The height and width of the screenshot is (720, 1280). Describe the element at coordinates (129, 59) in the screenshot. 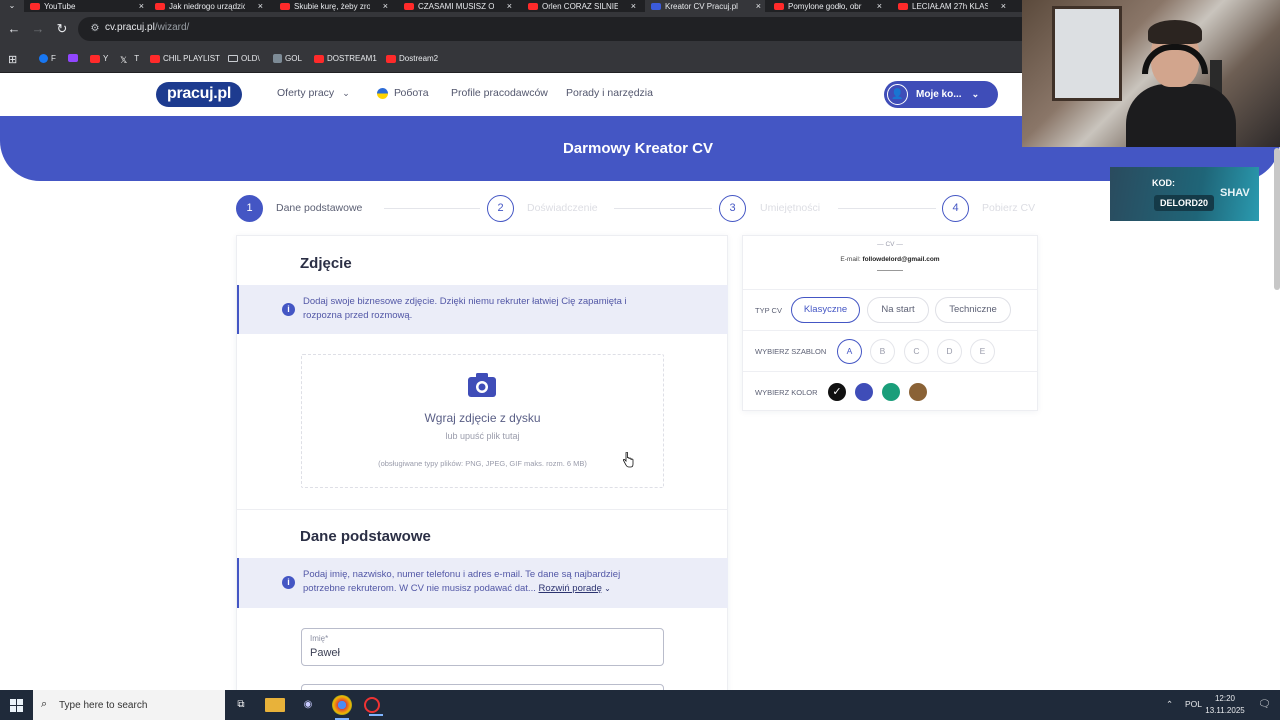

I see `bookmark-t: 𝕏T` at that location.